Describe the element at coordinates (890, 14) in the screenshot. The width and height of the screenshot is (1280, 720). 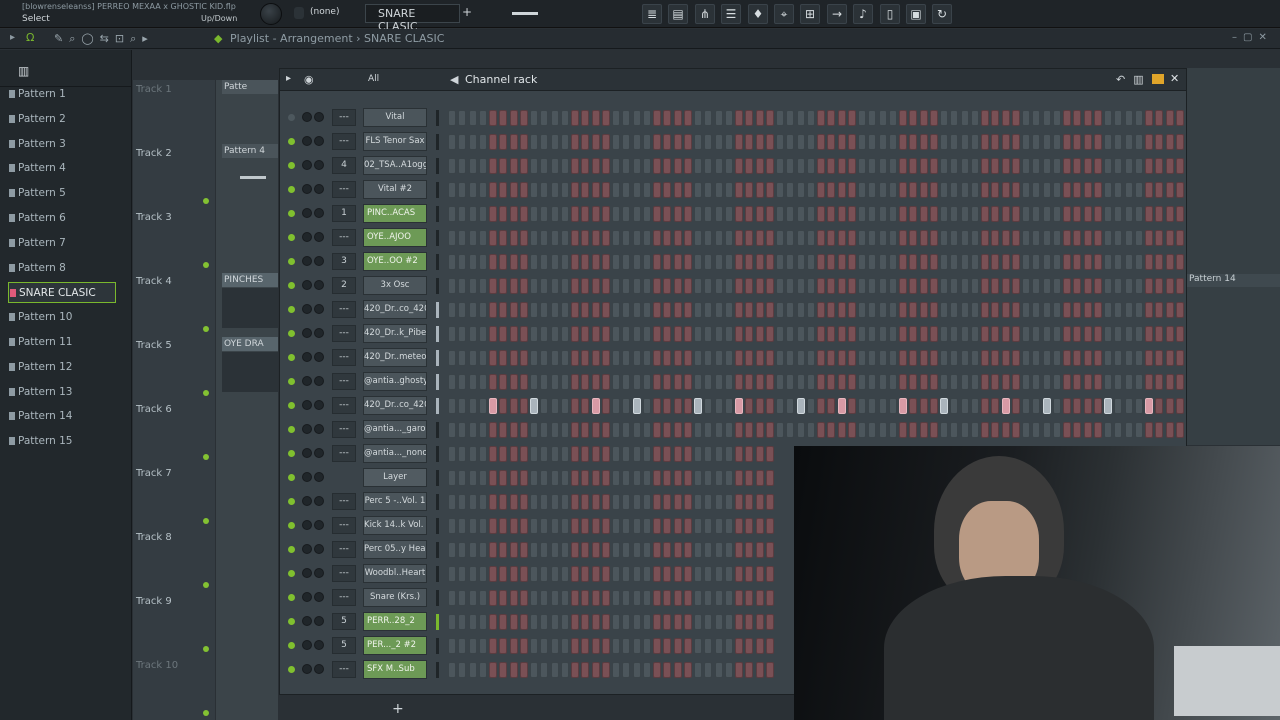
I see `file-icon: ▯` at that location.